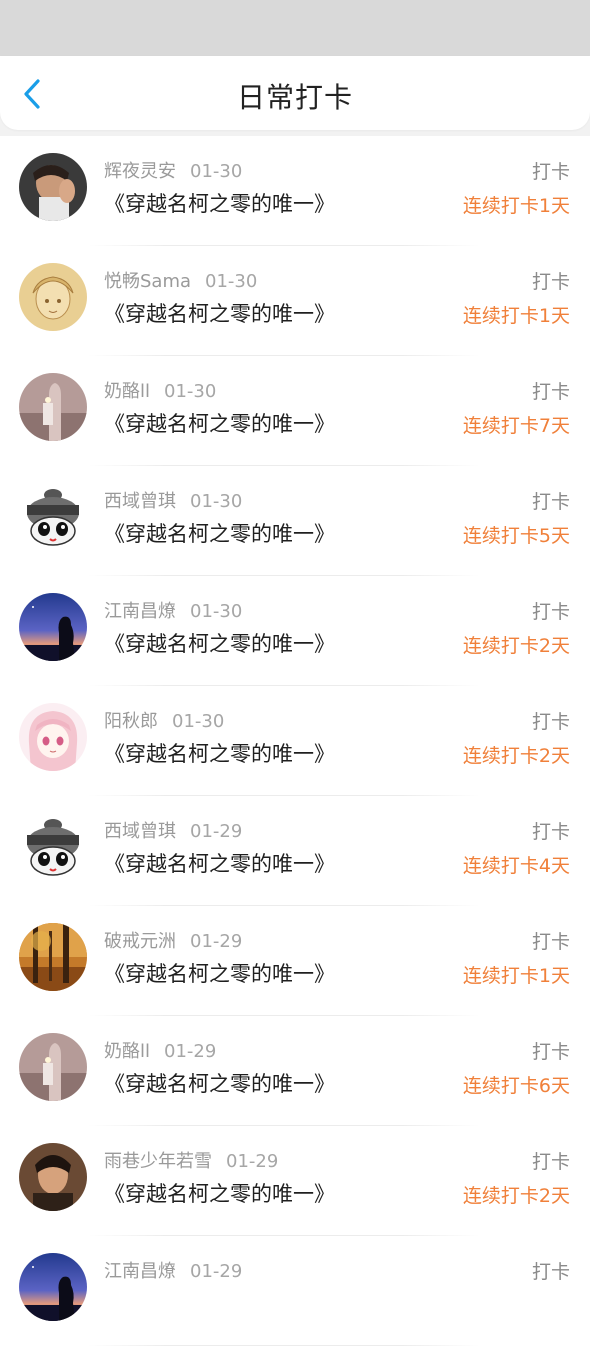 This screenshot has width=590, height=1346. I want to click on username: 雨巷少年若雪, so click(158, 1161).